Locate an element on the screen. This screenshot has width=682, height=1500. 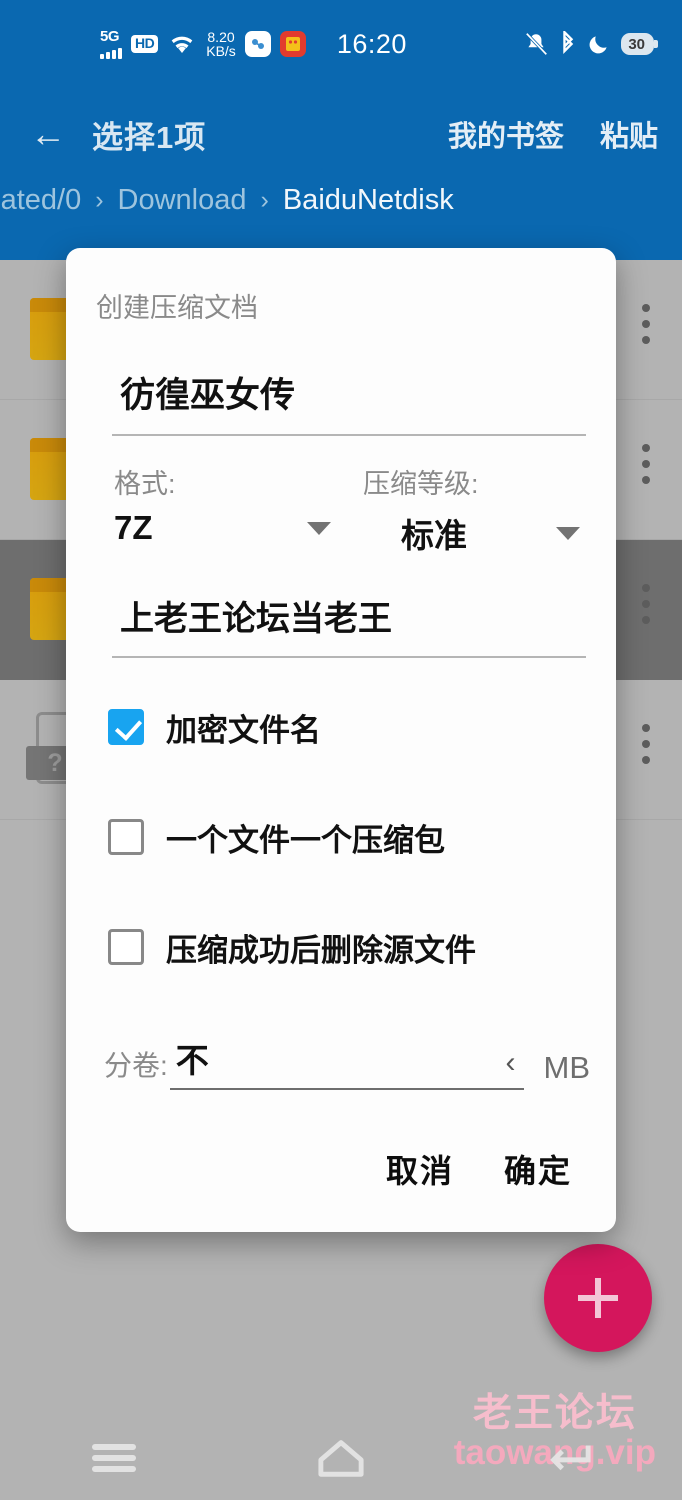
dialog-title: 创建压缩文档 is located at coordinates (177, 308).